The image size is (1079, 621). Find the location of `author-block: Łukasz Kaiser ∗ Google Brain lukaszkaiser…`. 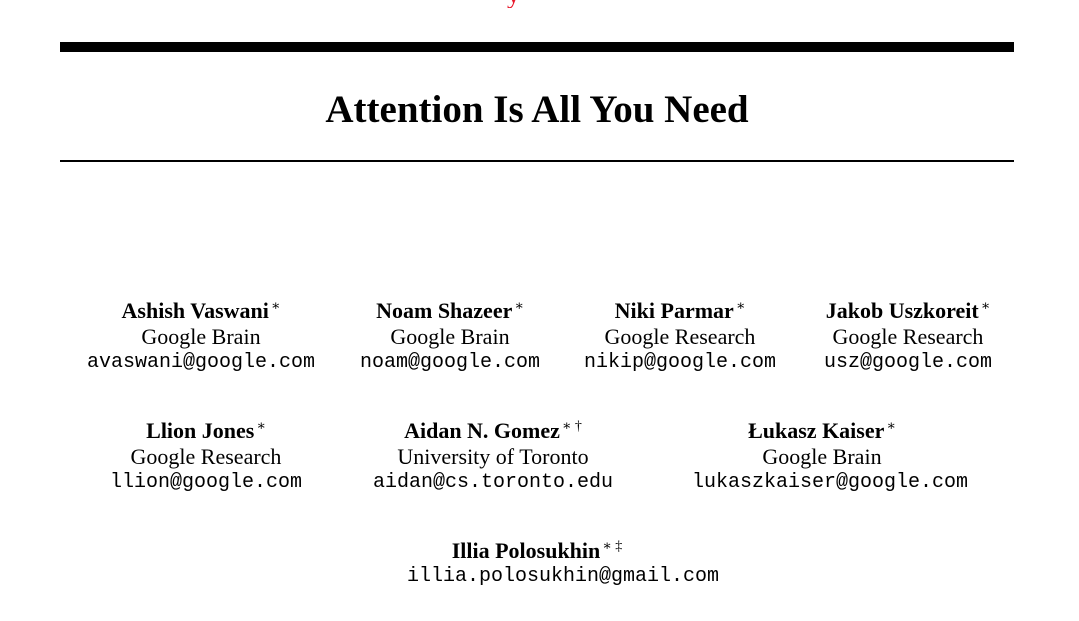

author-block: Łukasz Kaiser ∗ Google Brain lukaszkaiser… is located at coordinates (830, 456).